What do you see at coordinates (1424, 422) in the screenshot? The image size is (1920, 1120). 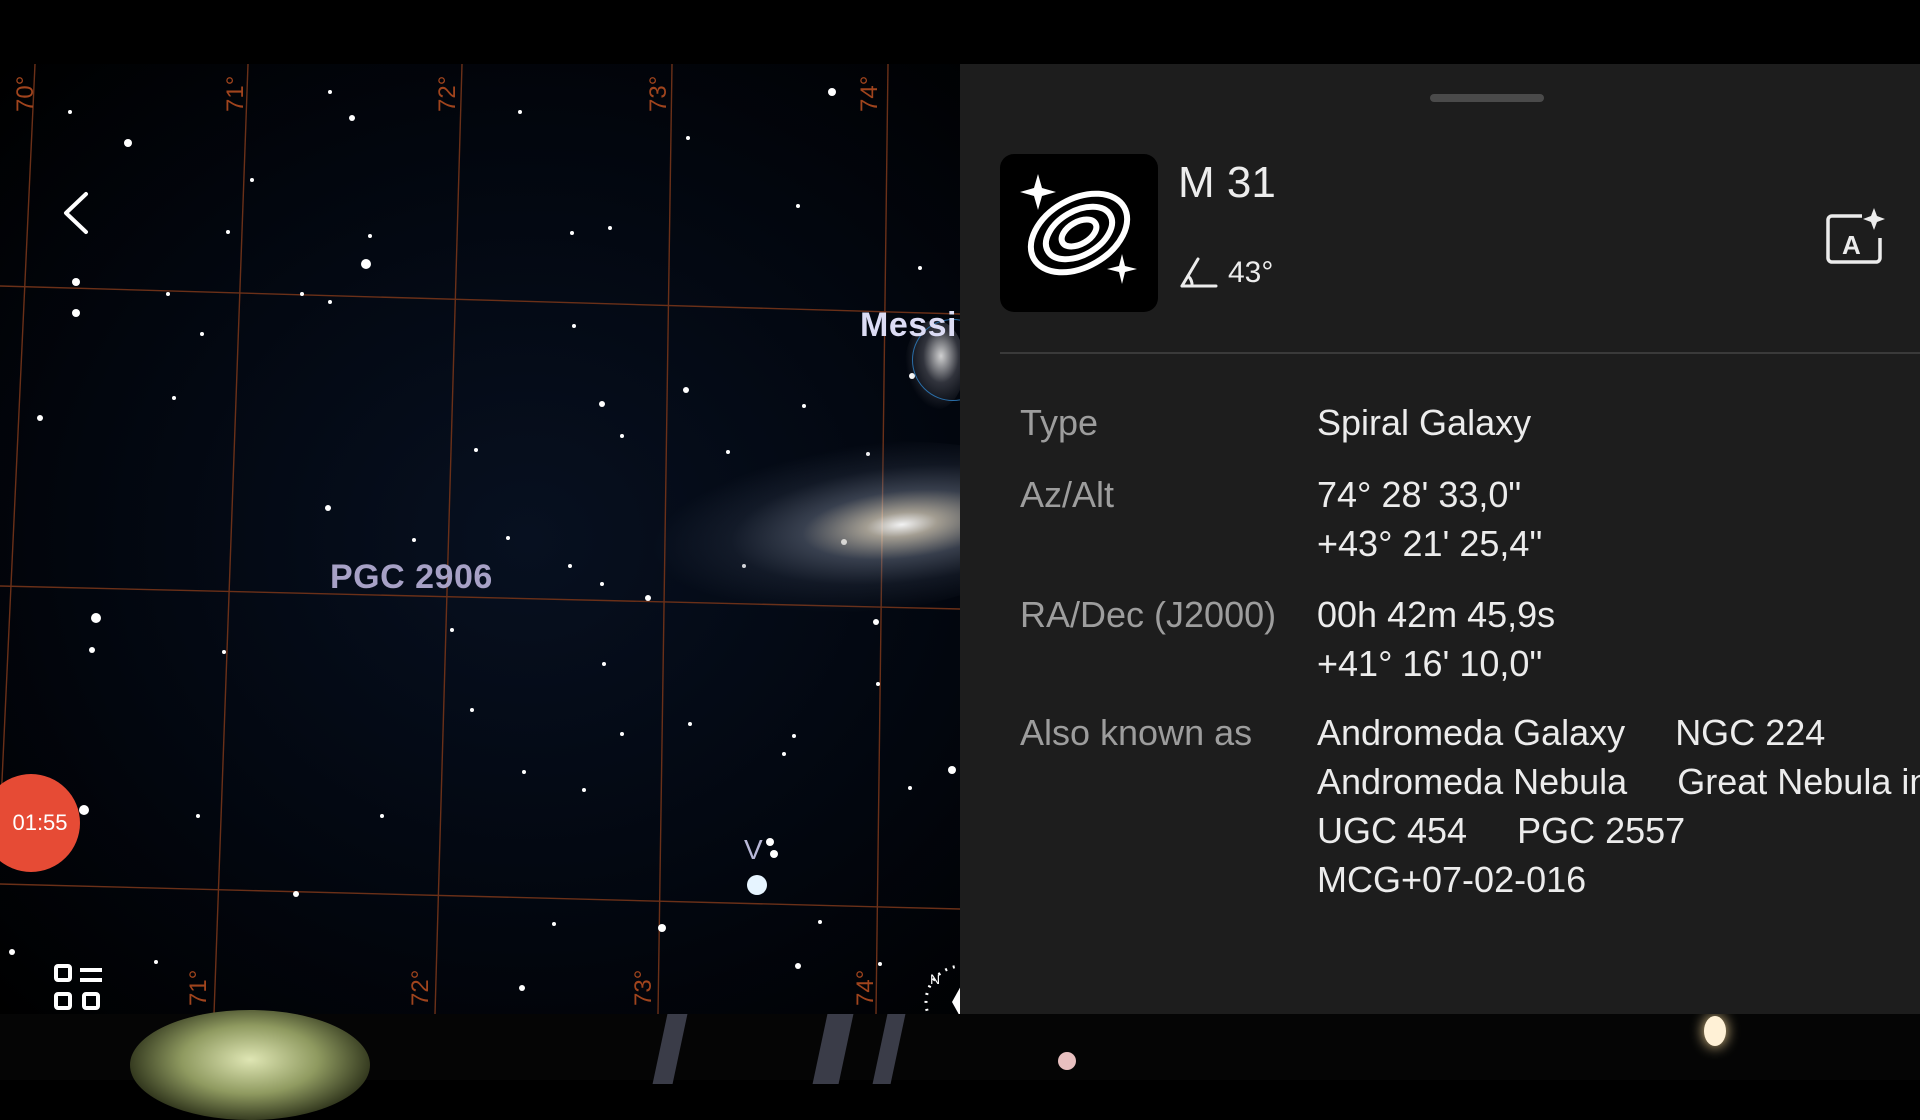 I see `type-value: Spiral Galaxy` at bounding box center [1424, 422].